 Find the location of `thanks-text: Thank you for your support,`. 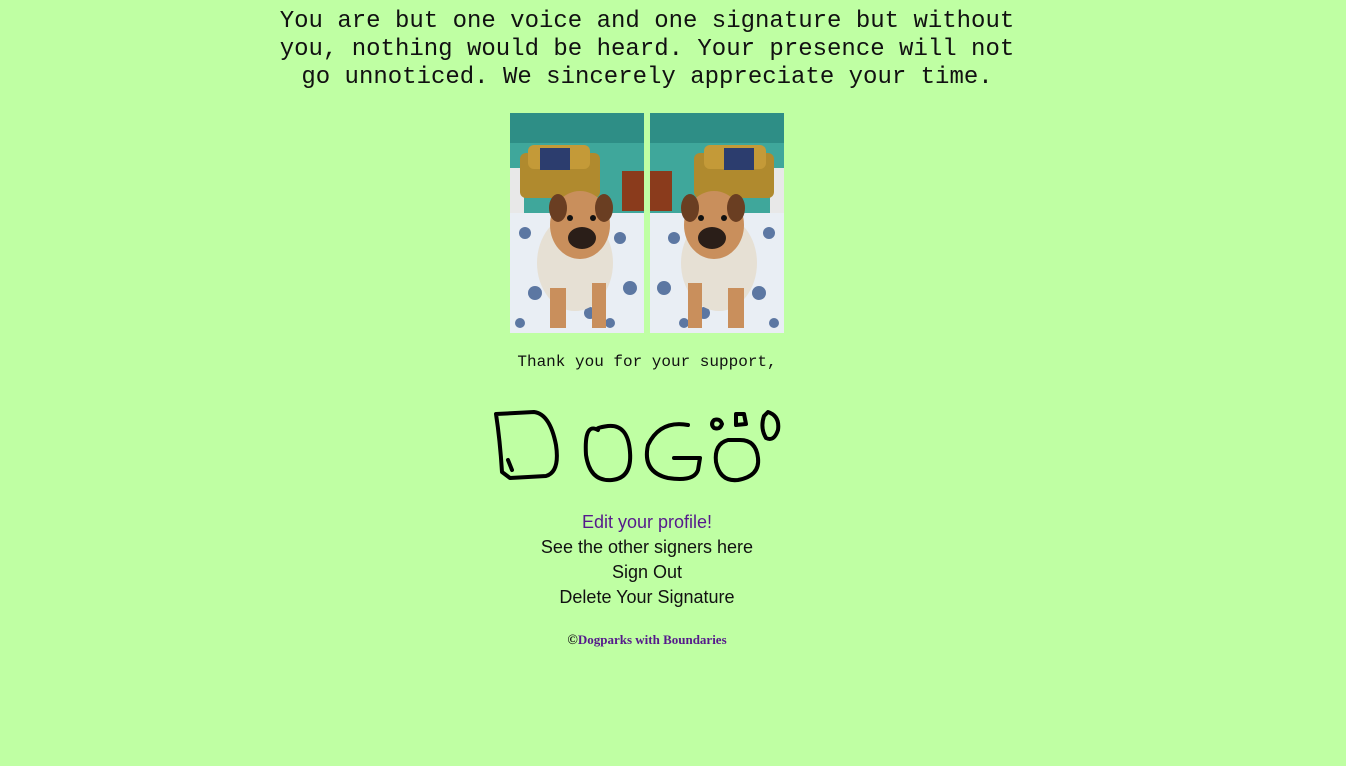

thanks-text: Thank you for your support, is located at coordinates (647, 362).